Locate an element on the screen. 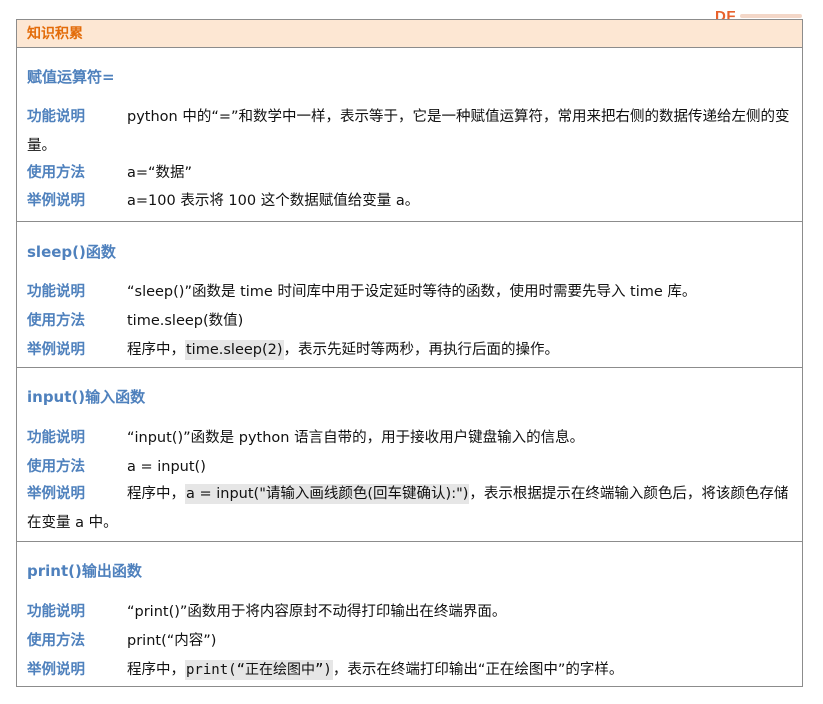  function-text: “print()”函数用于将内容原封不动得打印输出在终端界面。 is located at coordinates (317, 612).